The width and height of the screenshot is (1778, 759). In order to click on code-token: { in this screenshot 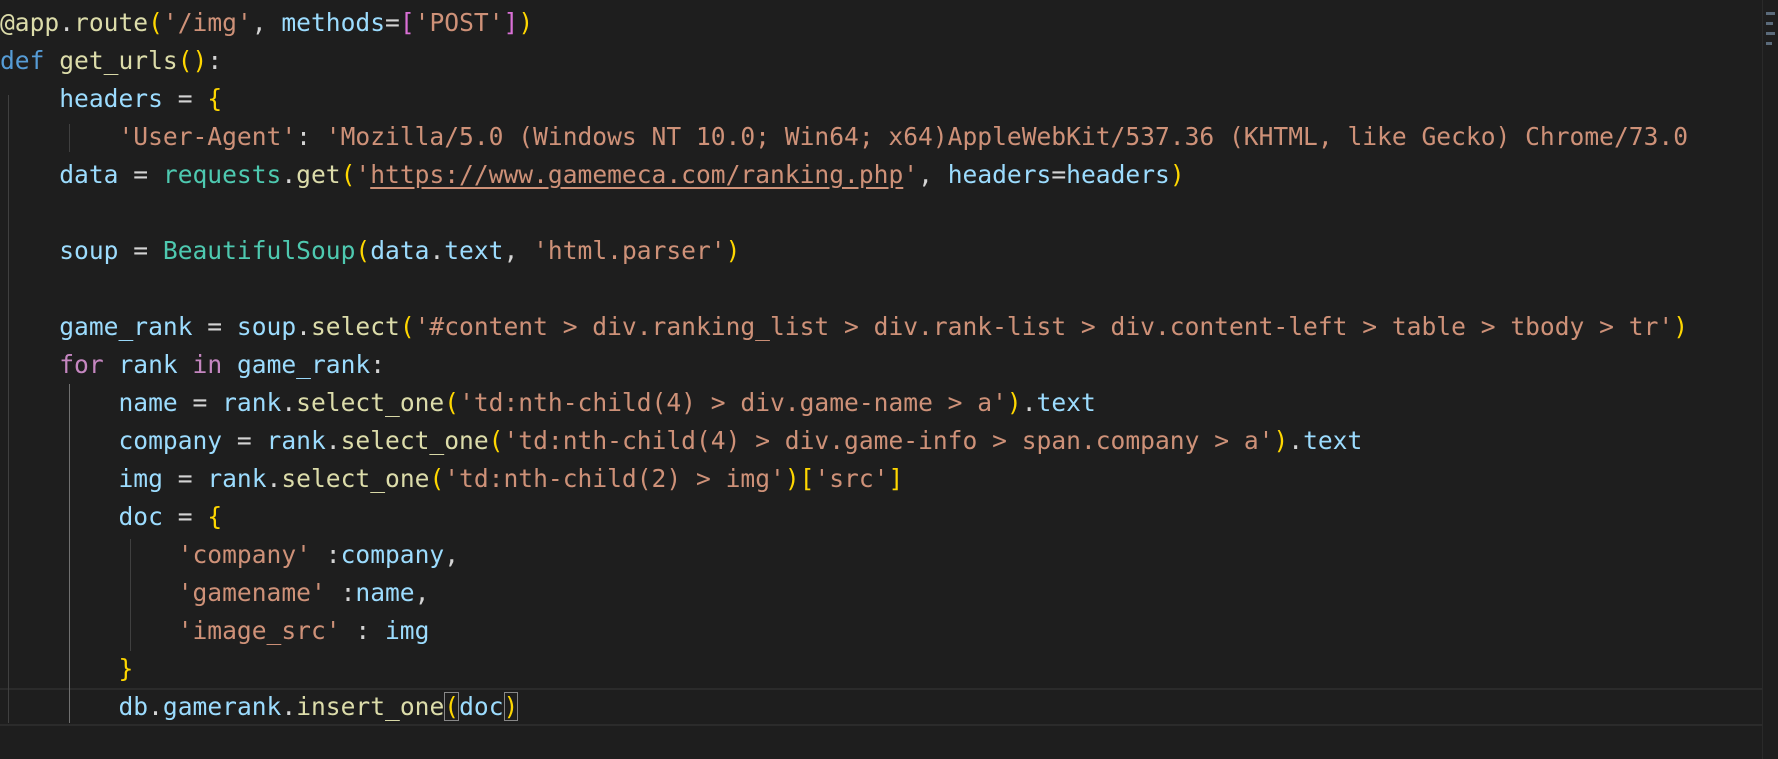, I will do `click(215, 516)`.